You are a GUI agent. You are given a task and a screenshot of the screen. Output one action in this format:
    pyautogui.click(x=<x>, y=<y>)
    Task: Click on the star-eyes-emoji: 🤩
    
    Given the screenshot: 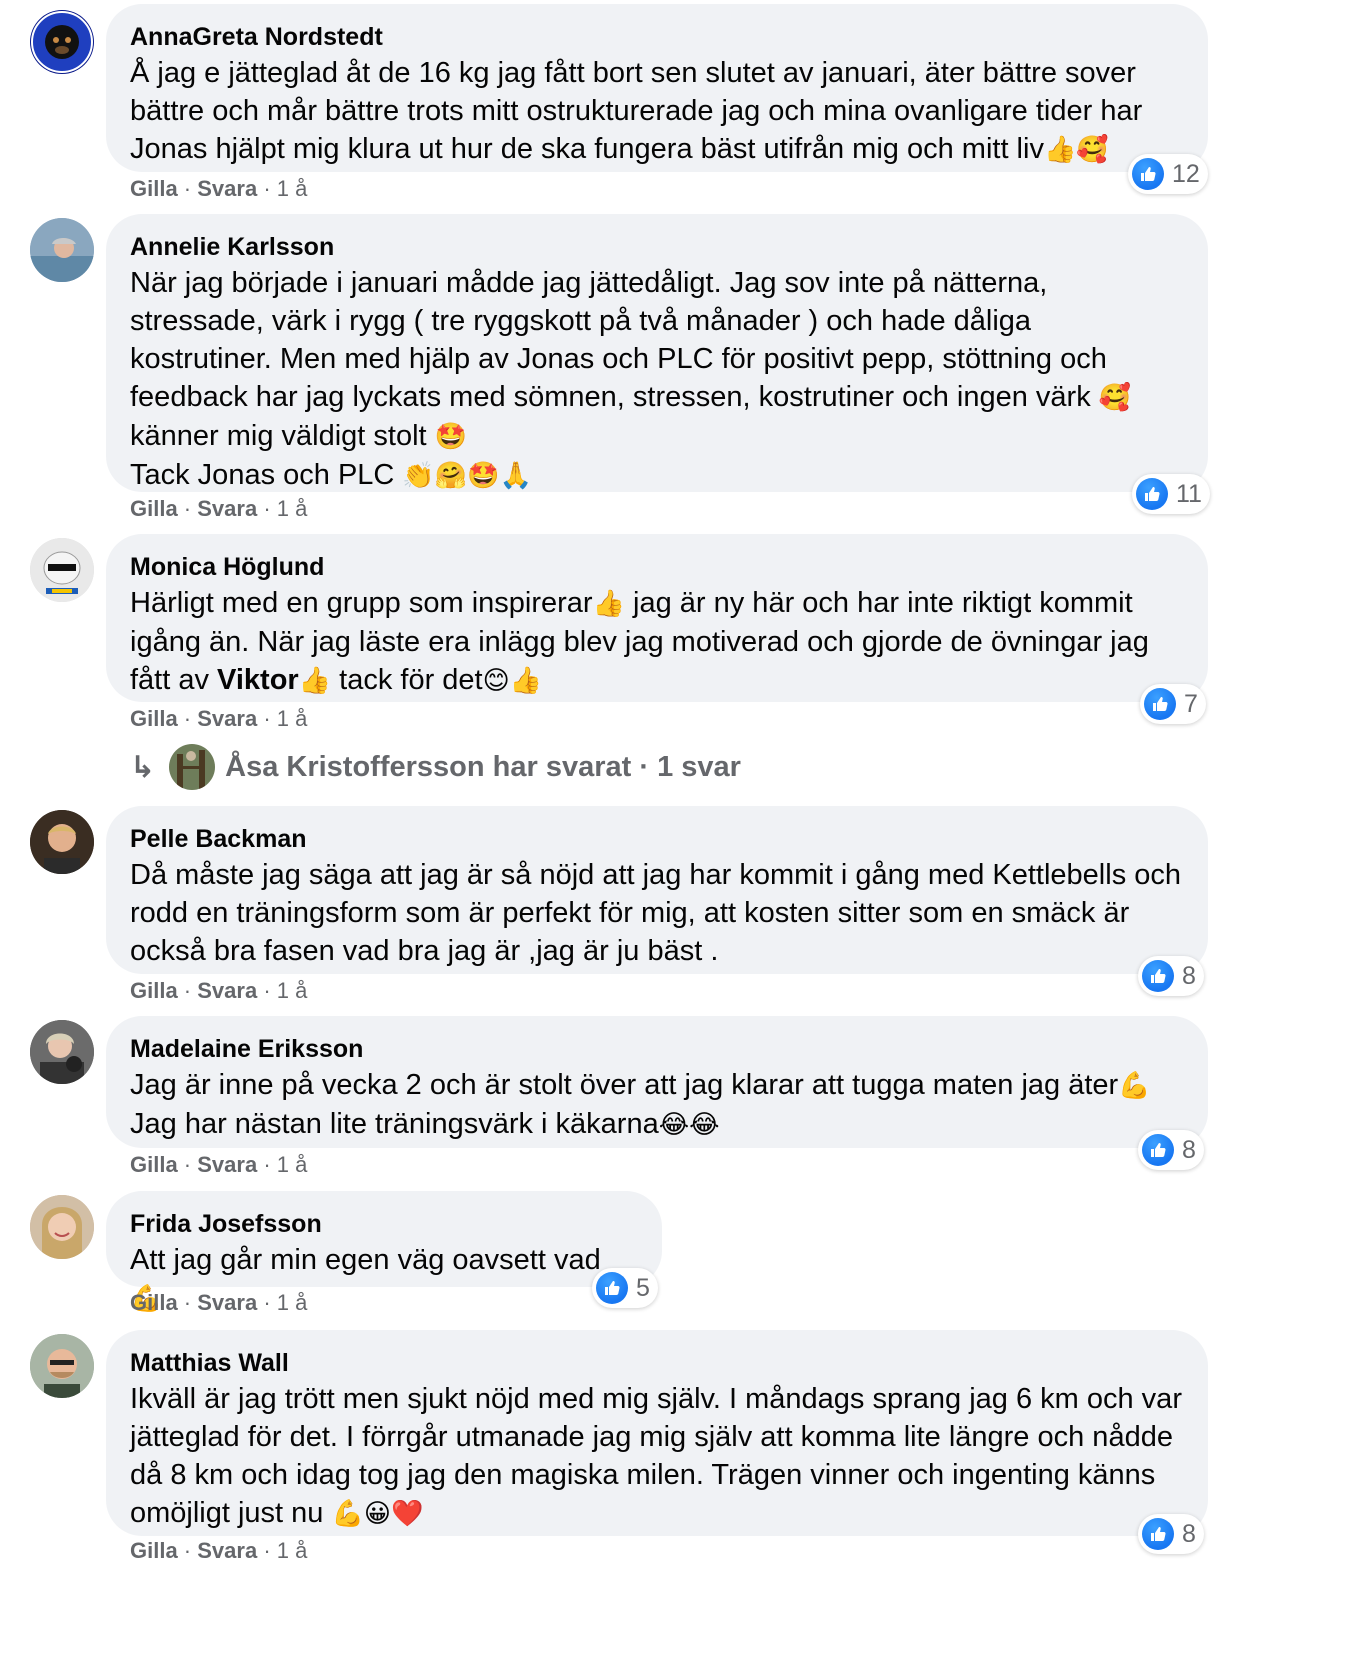 What is the action you would take?
    pyautogui.click(x=451, y=437)
    